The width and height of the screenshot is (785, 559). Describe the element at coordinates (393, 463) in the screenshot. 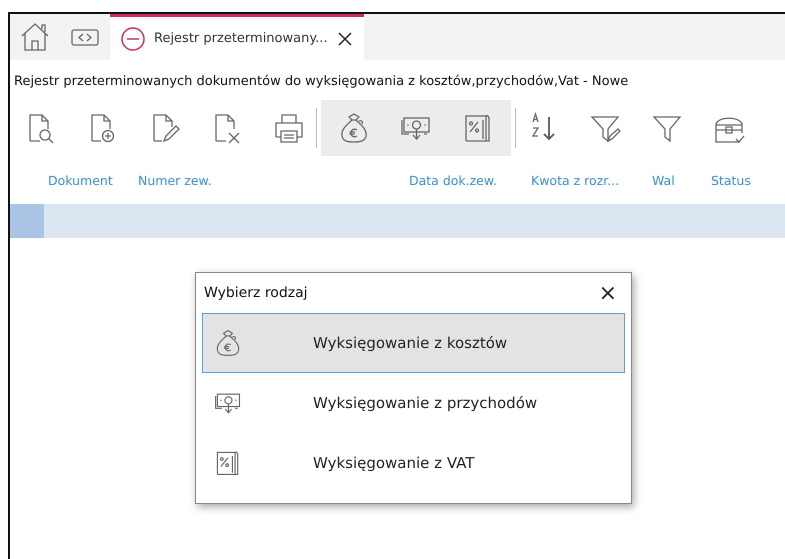

I see `option-label: Wyksięgowanie z VAT` at that location.